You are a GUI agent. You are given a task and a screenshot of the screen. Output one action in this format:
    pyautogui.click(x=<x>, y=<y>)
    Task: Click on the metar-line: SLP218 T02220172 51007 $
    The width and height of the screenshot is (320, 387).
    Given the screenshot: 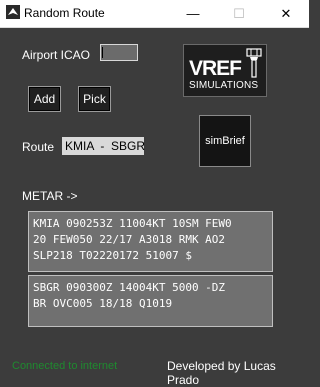 What is the action you would take?
    pyautogui.click(x=112, y=255)
    